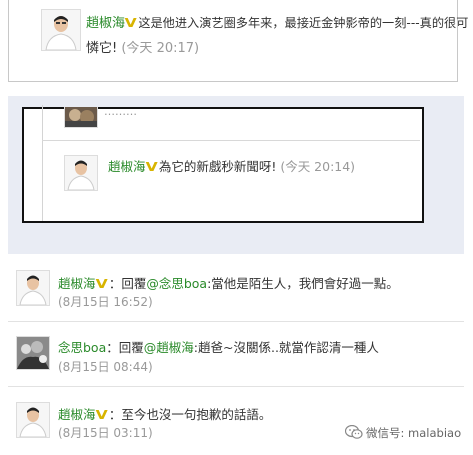 The image size is (473, 455). Describe the element at coordinates (176, 283) in the screenshot. I see `mention-link: @念思boa` at that location.